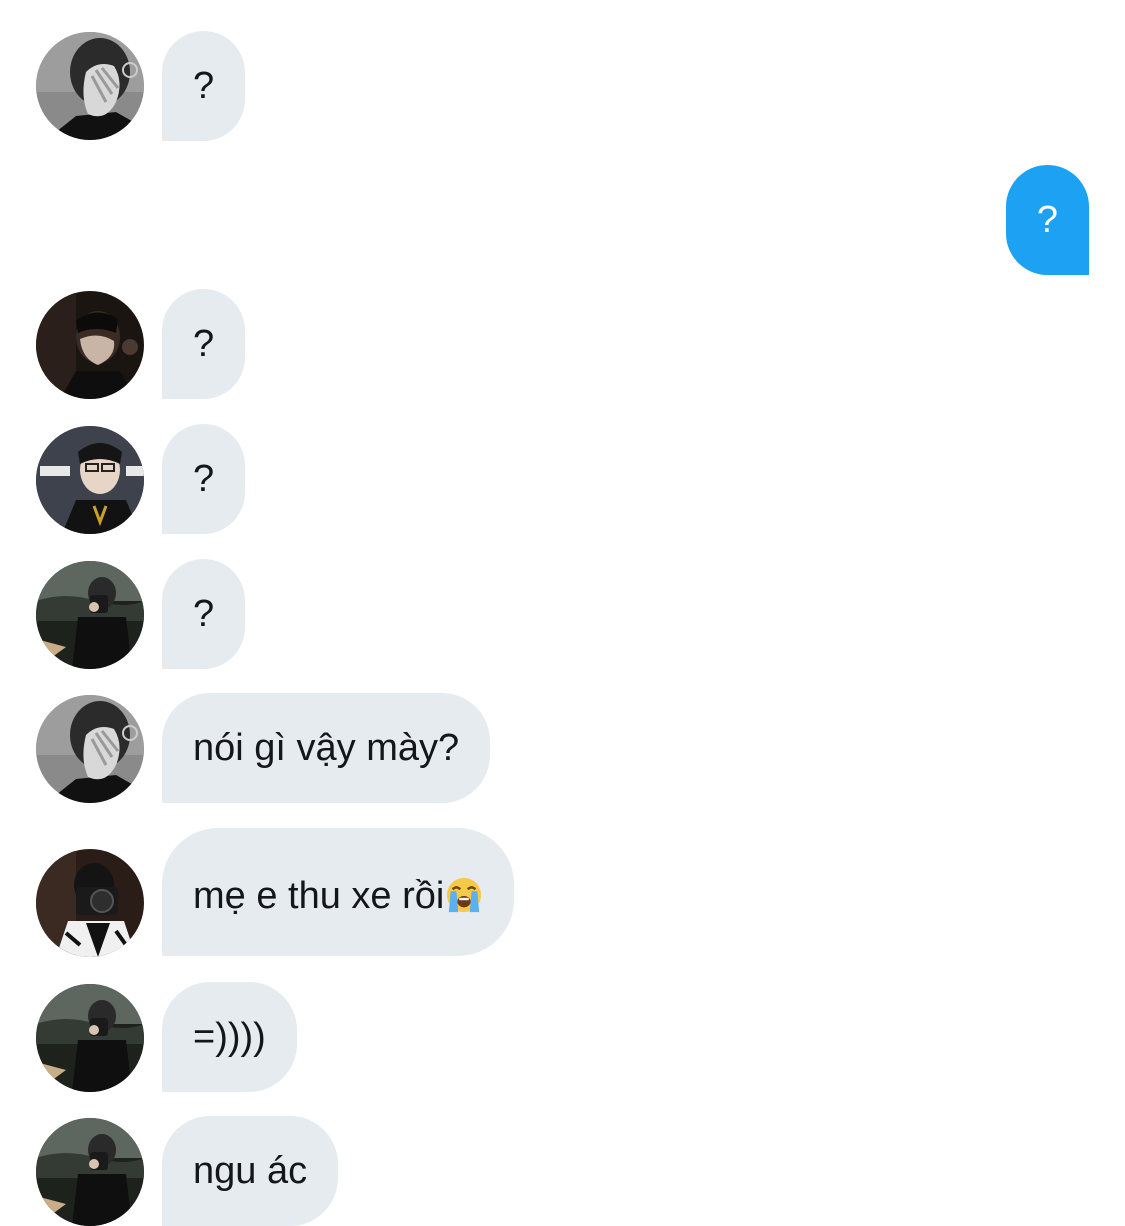 This screenshot has height=1226, width=1125. I want to click on message-bubble: mẹ e thu xe rồi, so click(338, 892).